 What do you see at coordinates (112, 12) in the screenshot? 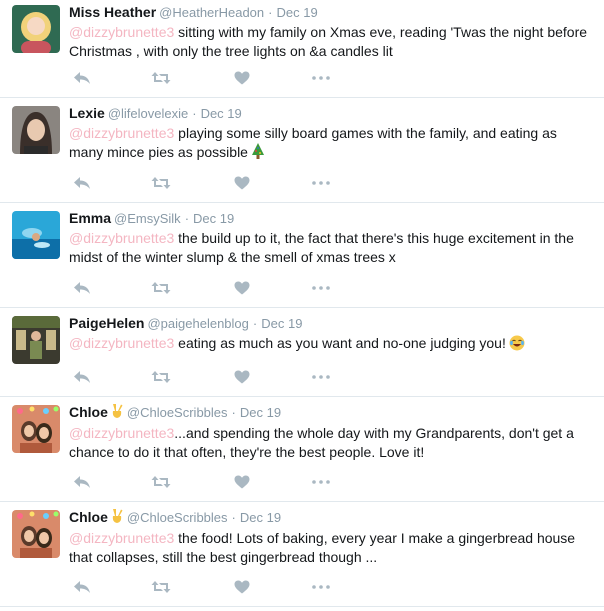
I see `display-name: Miss Heather` at bounding box center [112, 12].